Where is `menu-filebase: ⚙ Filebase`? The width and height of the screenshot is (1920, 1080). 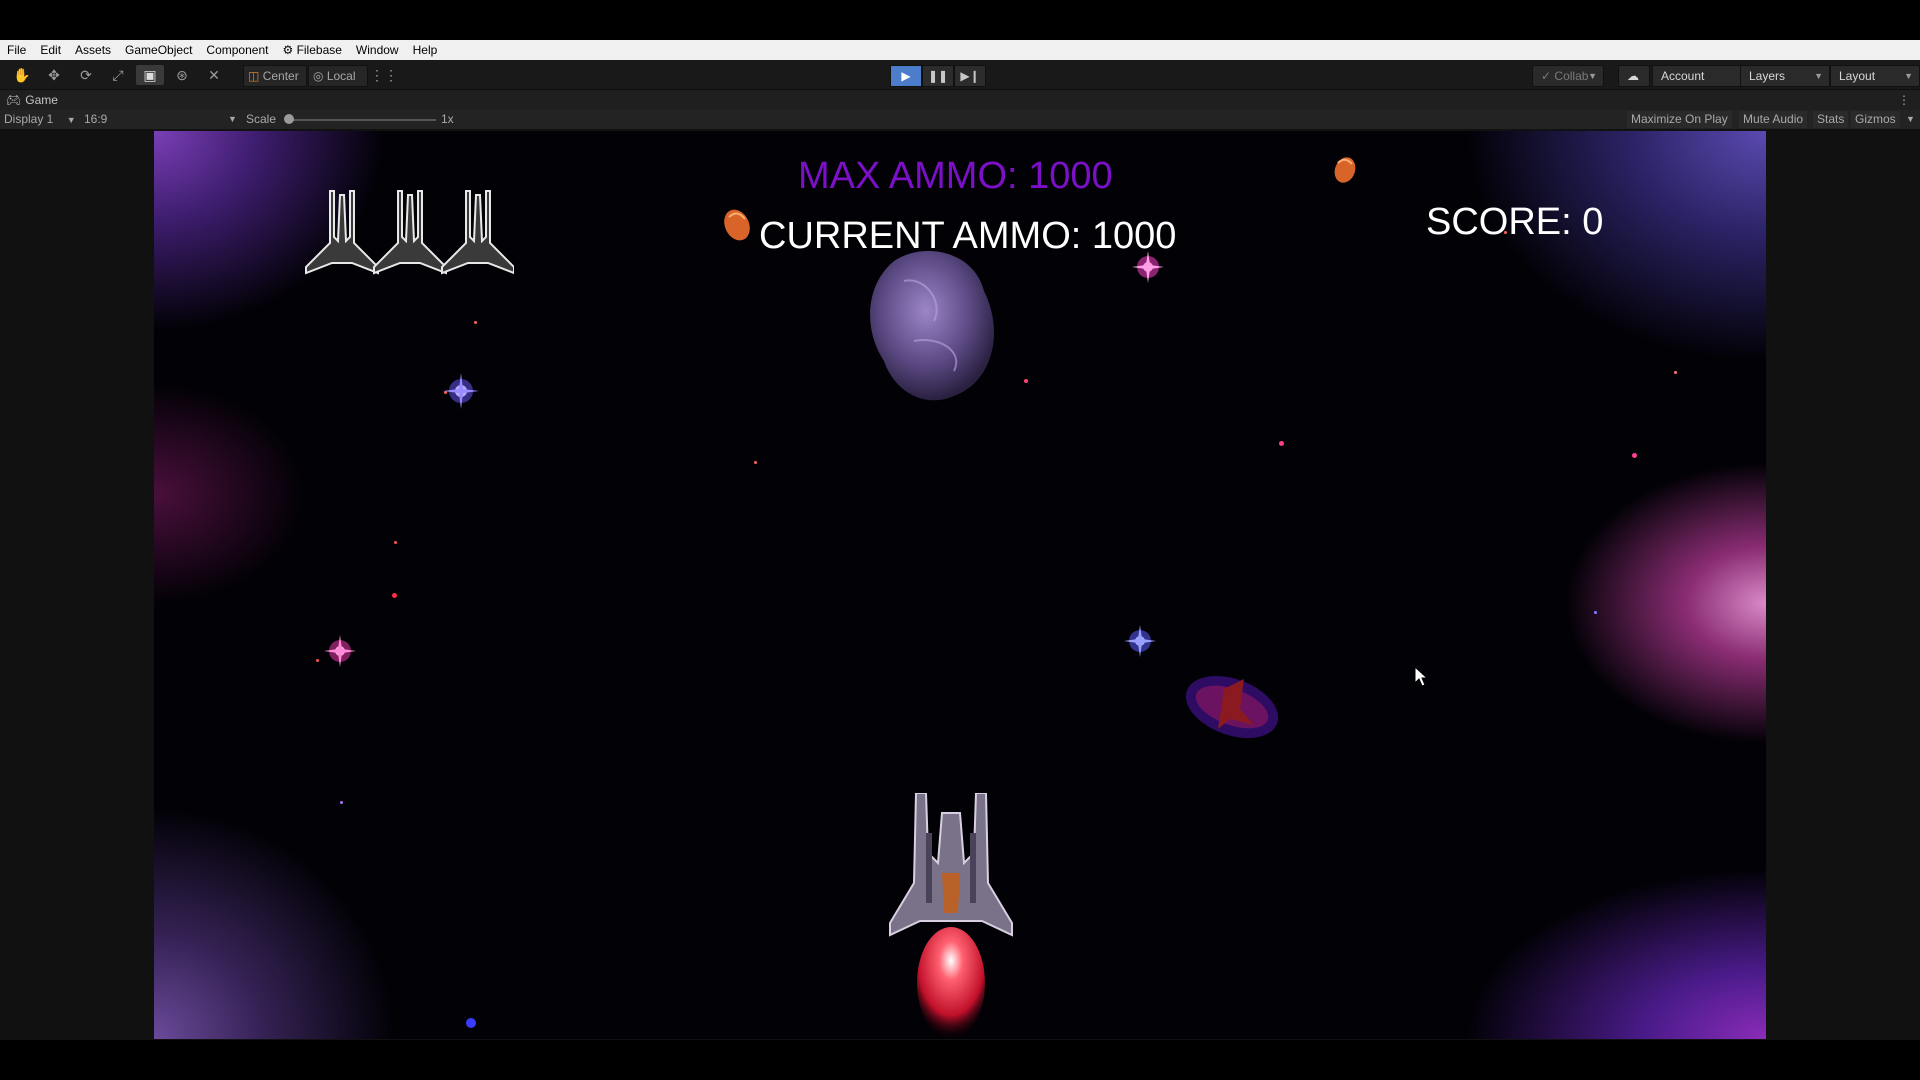 menu-filebase: ⚙ Filebase is located at coordinates (311, 50).